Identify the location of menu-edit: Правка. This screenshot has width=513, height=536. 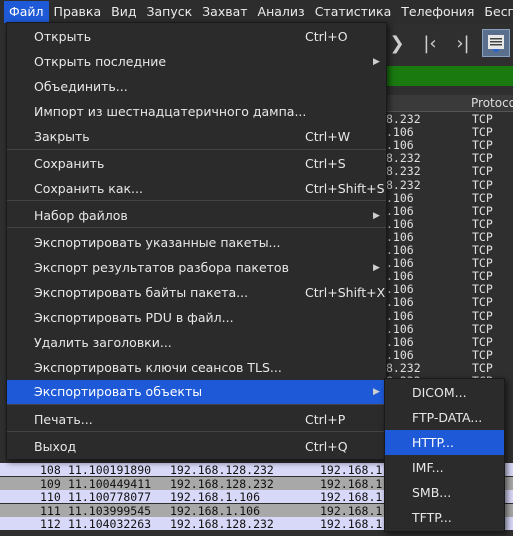
(78, 12).